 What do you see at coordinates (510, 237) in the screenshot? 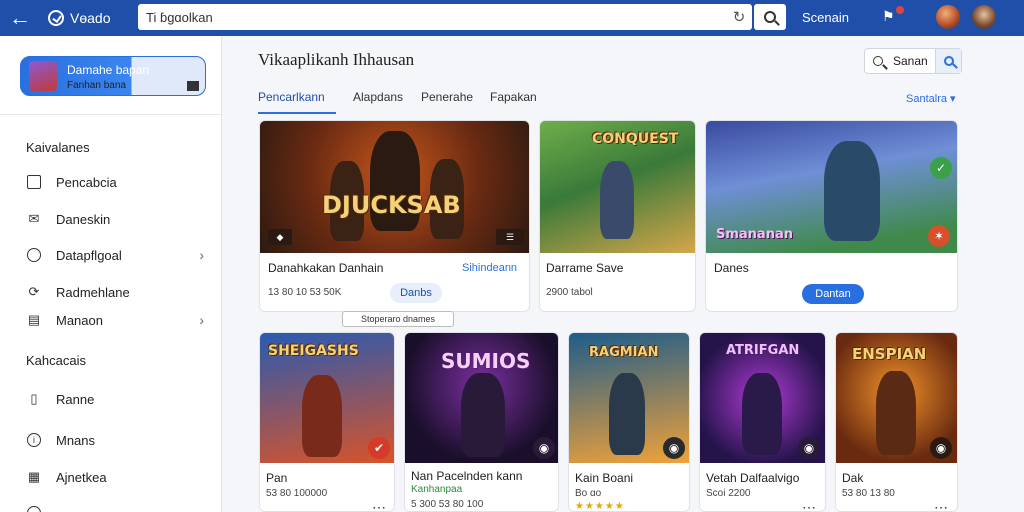
I see `publisher-icon: ☰` at bounding box center [510, 237].